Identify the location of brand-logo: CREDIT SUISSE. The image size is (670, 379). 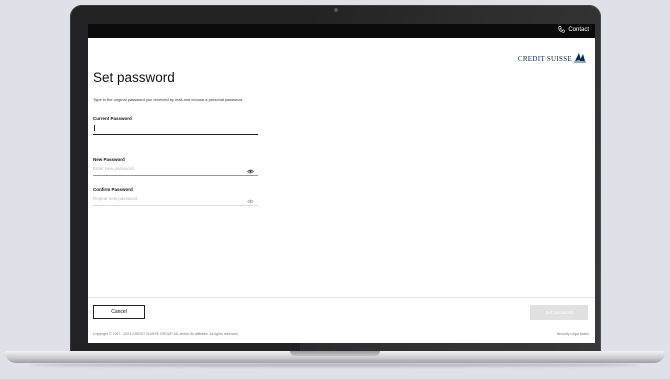
(552, 57).